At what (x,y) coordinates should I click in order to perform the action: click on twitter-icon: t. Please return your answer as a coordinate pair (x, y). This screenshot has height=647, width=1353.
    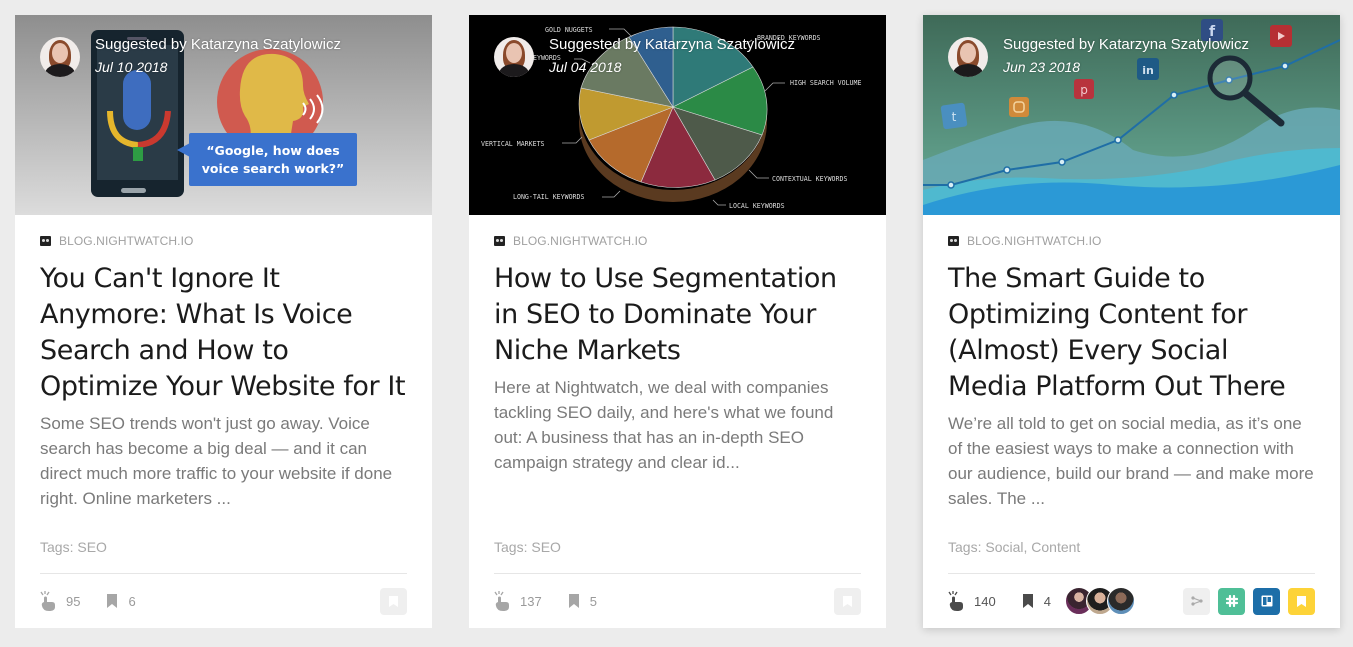
    Looking at the image, I should click on (954, 116).